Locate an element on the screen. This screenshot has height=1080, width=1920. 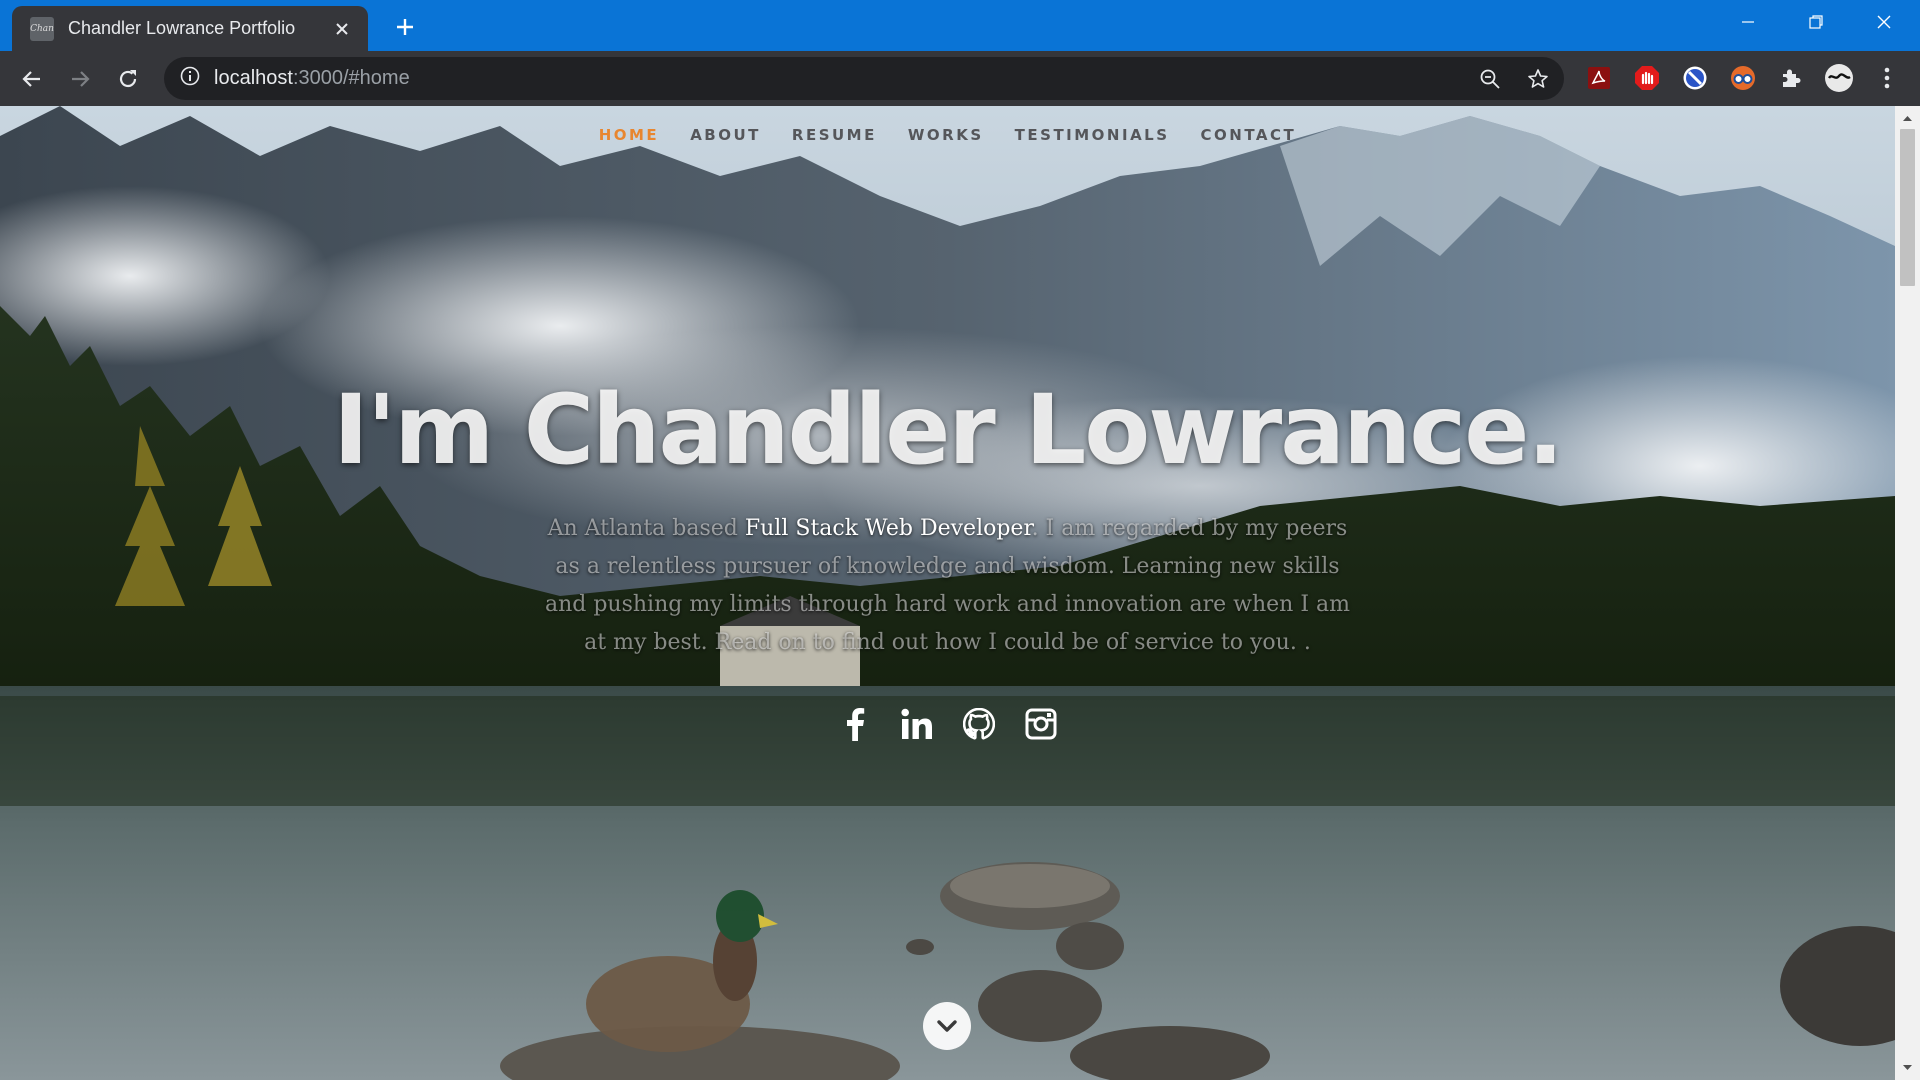
tab-favicon: Chan is located at coordinates (42, 28).